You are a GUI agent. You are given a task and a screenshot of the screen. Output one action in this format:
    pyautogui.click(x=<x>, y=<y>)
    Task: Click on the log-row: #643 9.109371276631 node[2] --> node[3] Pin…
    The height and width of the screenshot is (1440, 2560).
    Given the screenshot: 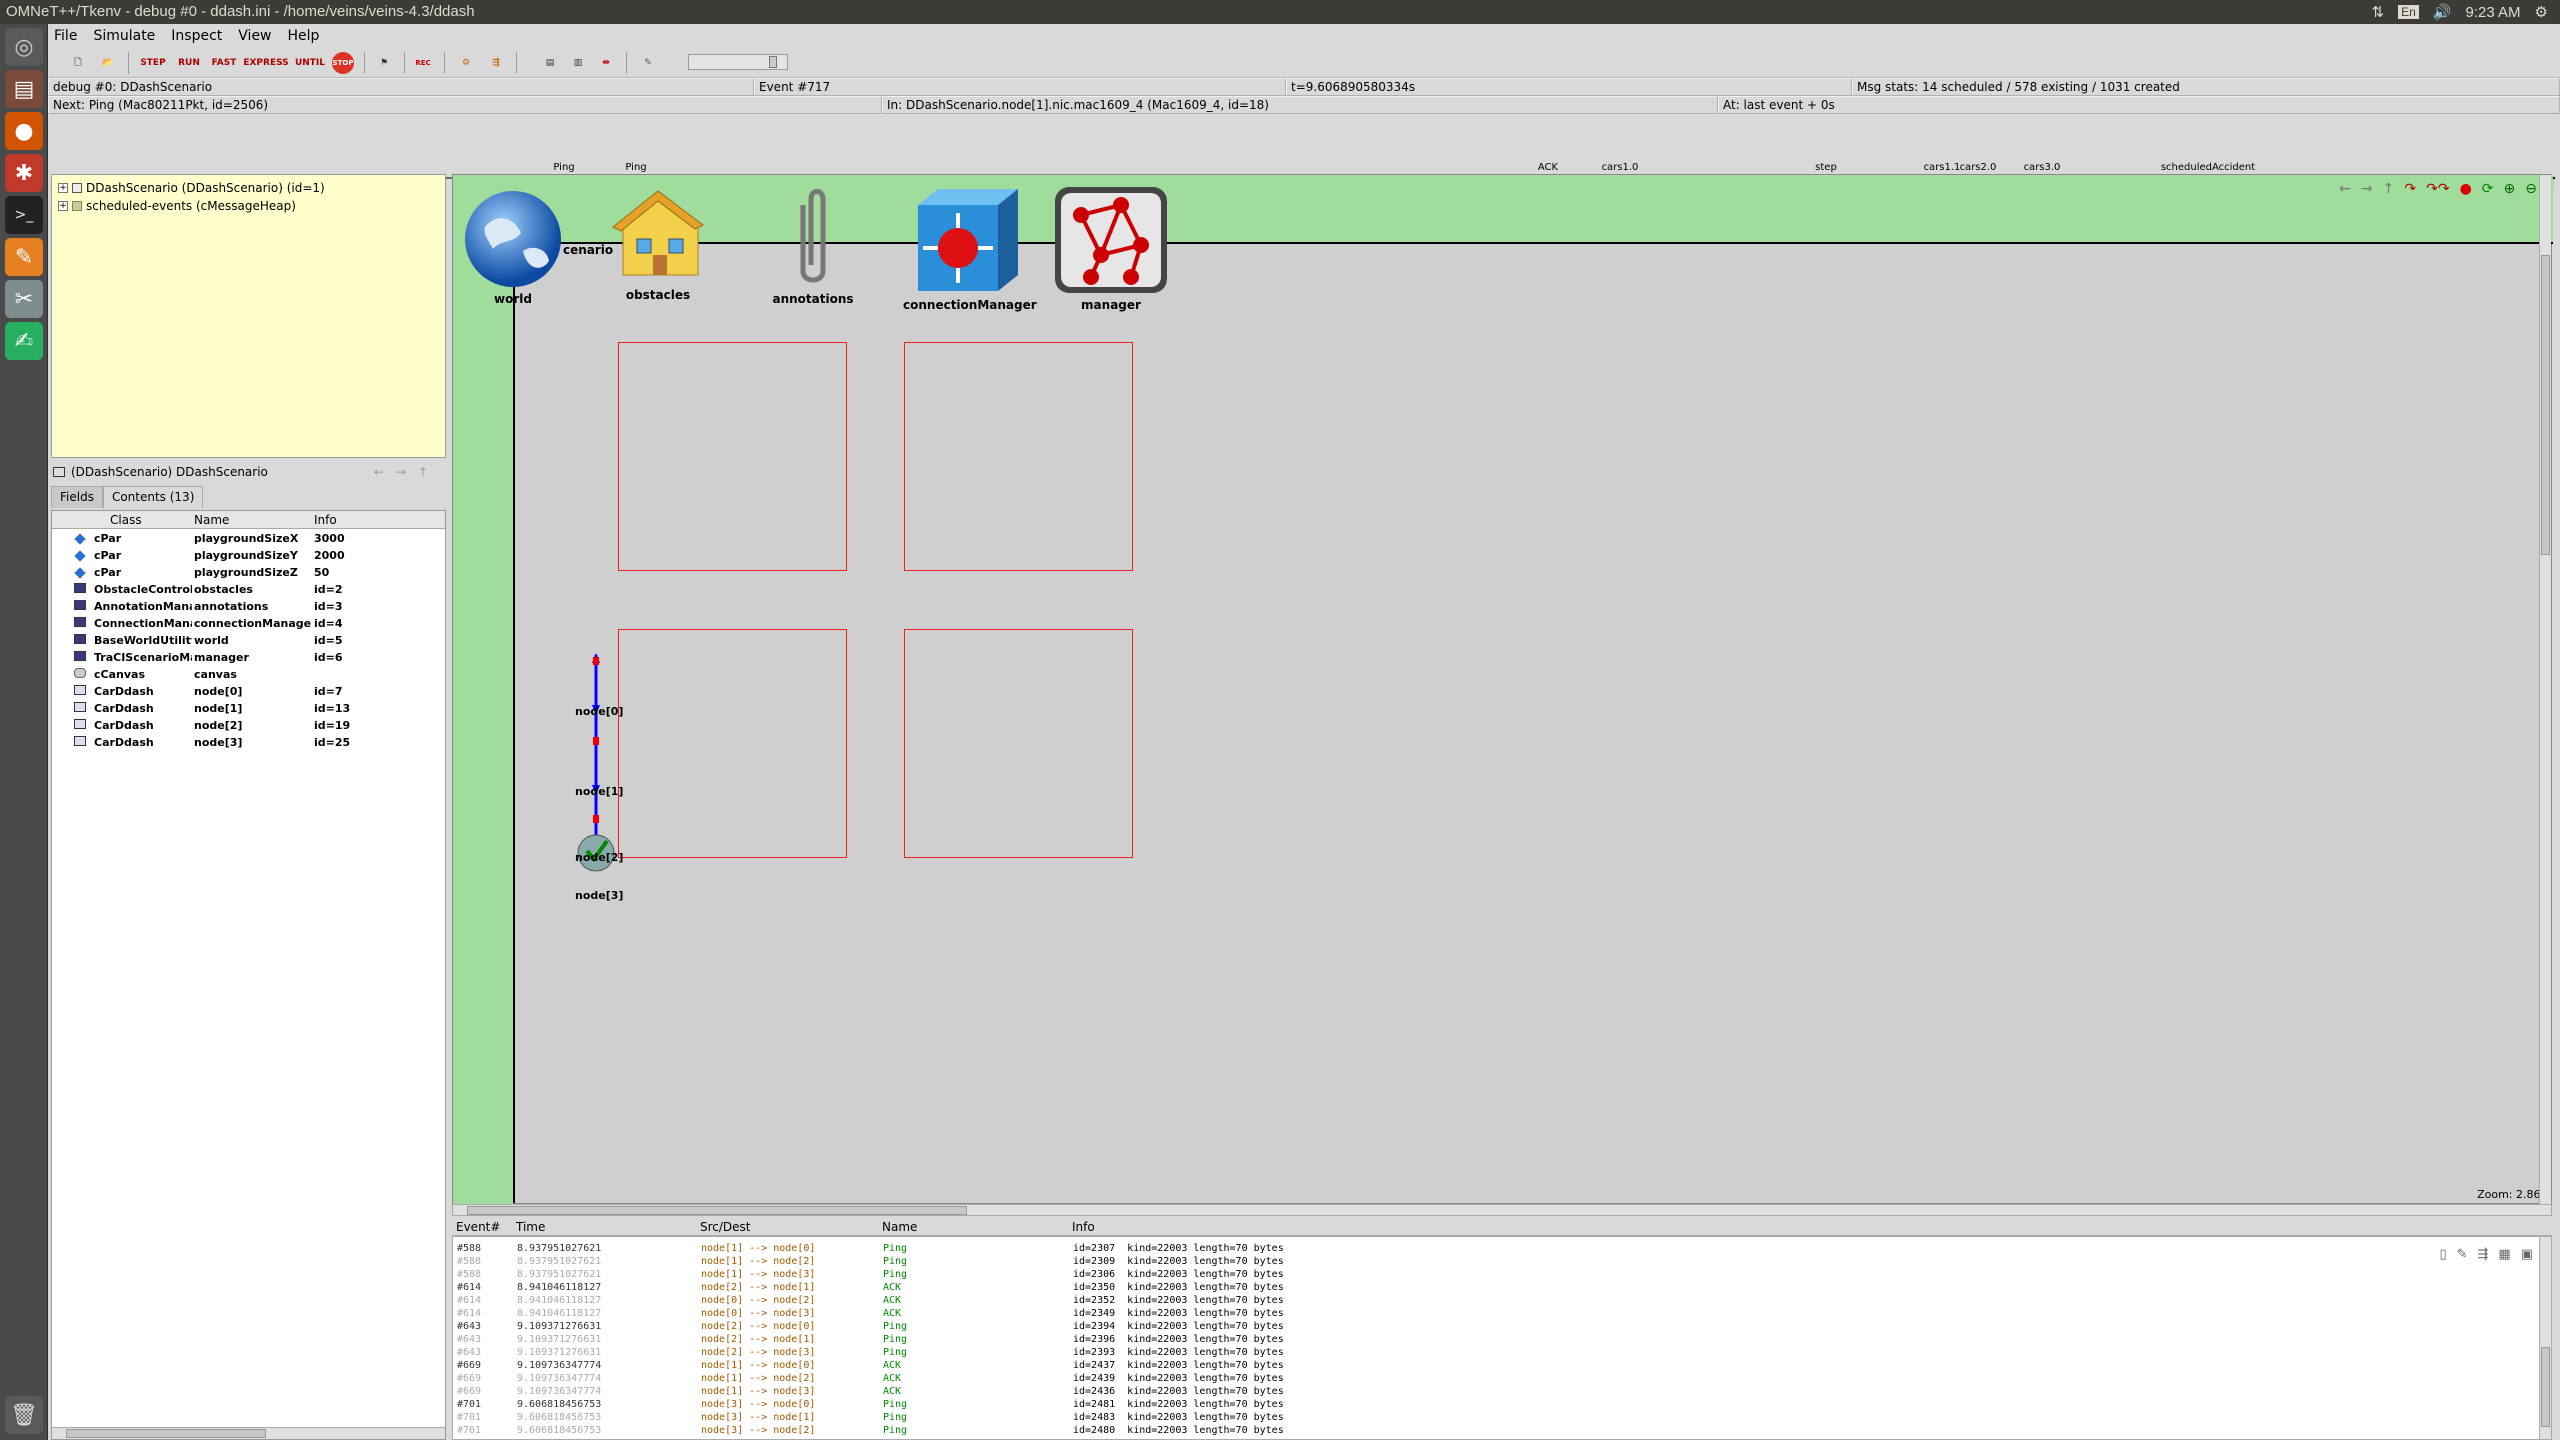 What is the action you would take?
    pyautogui.click(x=1502, y=1353)
    